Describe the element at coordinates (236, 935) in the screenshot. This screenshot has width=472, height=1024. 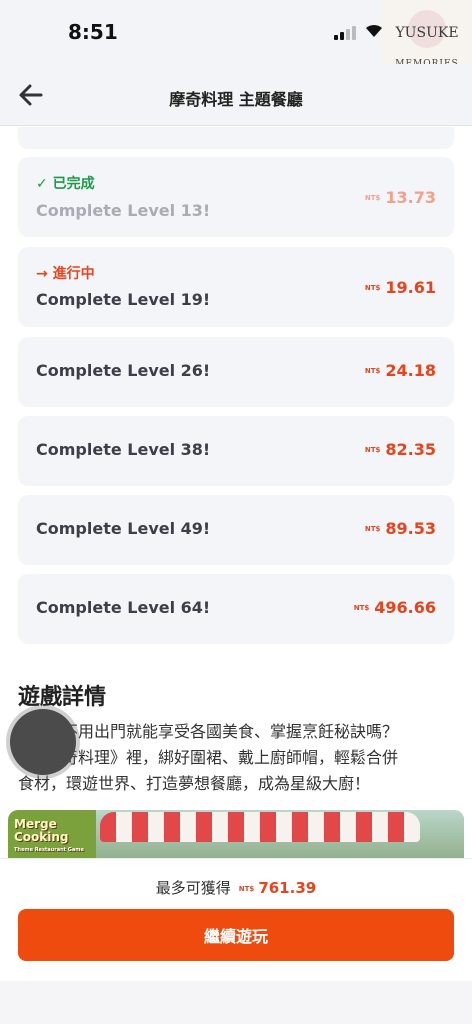
I see `continue-playing-button: 繼續遊玩` at that location.